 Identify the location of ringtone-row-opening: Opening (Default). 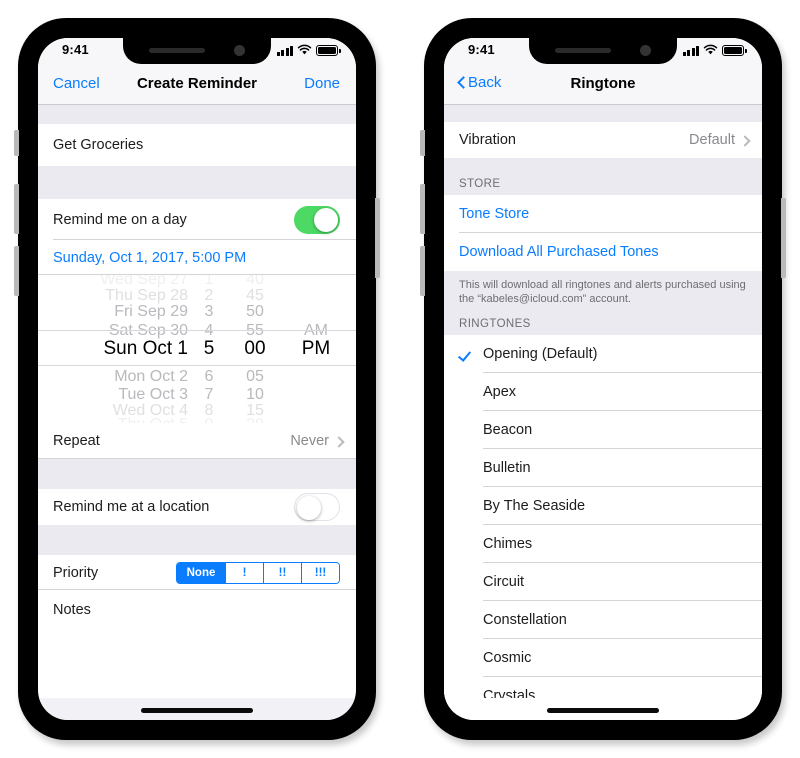
(603, 354).